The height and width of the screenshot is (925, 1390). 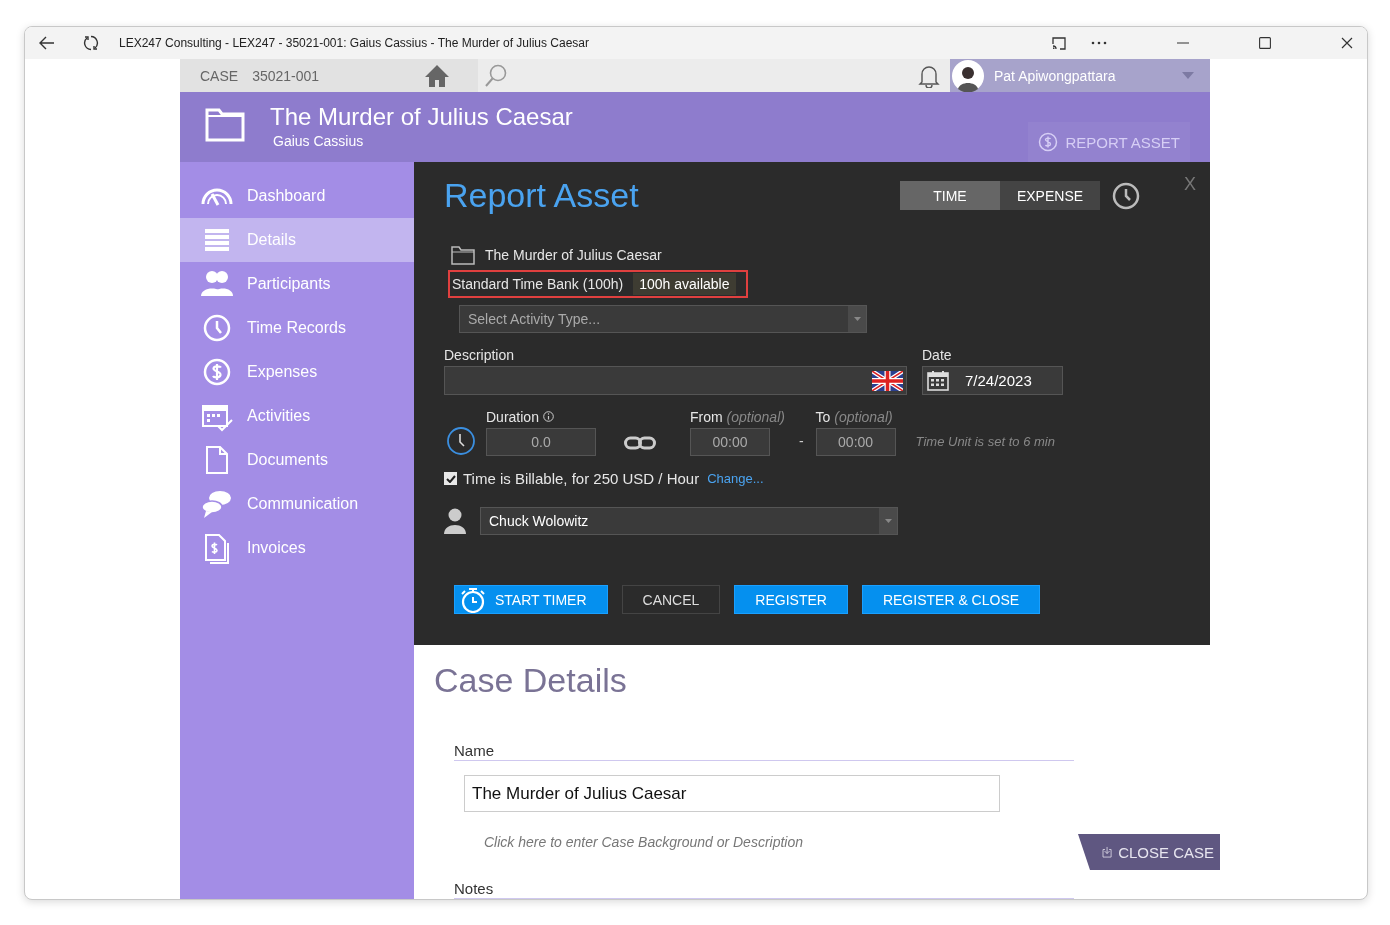 I want to click on check-icon, so click(x=450, y=478).